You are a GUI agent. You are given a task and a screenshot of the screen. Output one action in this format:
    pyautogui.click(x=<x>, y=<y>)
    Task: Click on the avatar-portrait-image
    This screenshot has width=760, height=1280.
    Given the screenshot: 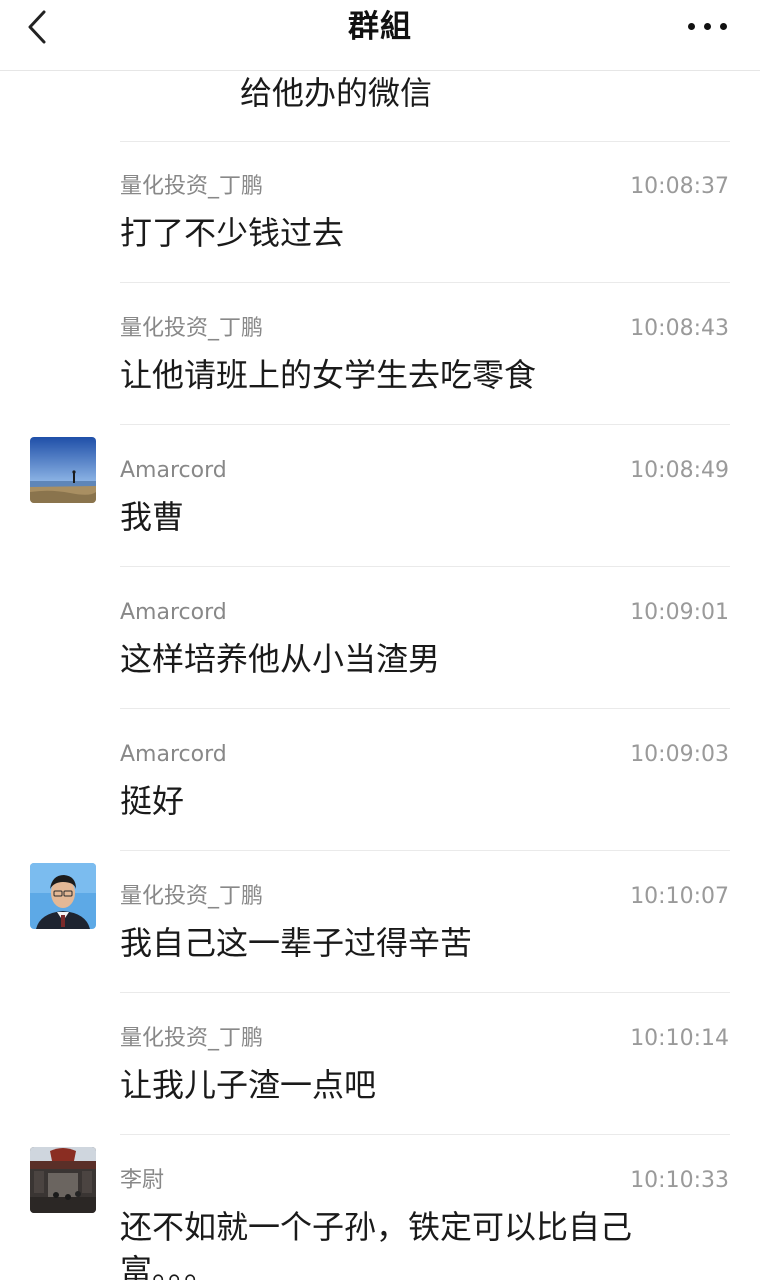 What is the action you would take?
    pyautogui.click(x=63, y=896)
    